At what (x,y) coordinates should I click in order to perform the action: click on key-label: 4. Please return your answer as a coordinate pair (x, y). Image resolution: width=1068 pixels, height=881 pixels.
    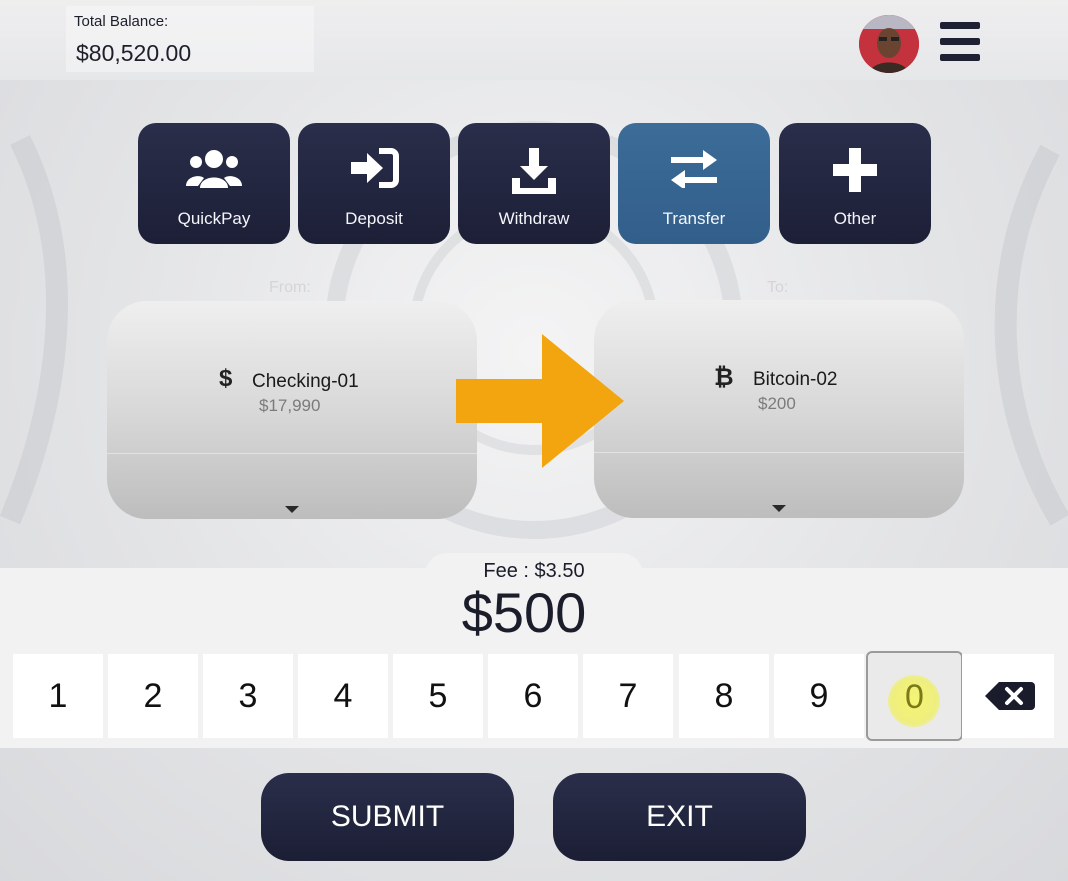
    Looking at the image, I should click on (343, 696).